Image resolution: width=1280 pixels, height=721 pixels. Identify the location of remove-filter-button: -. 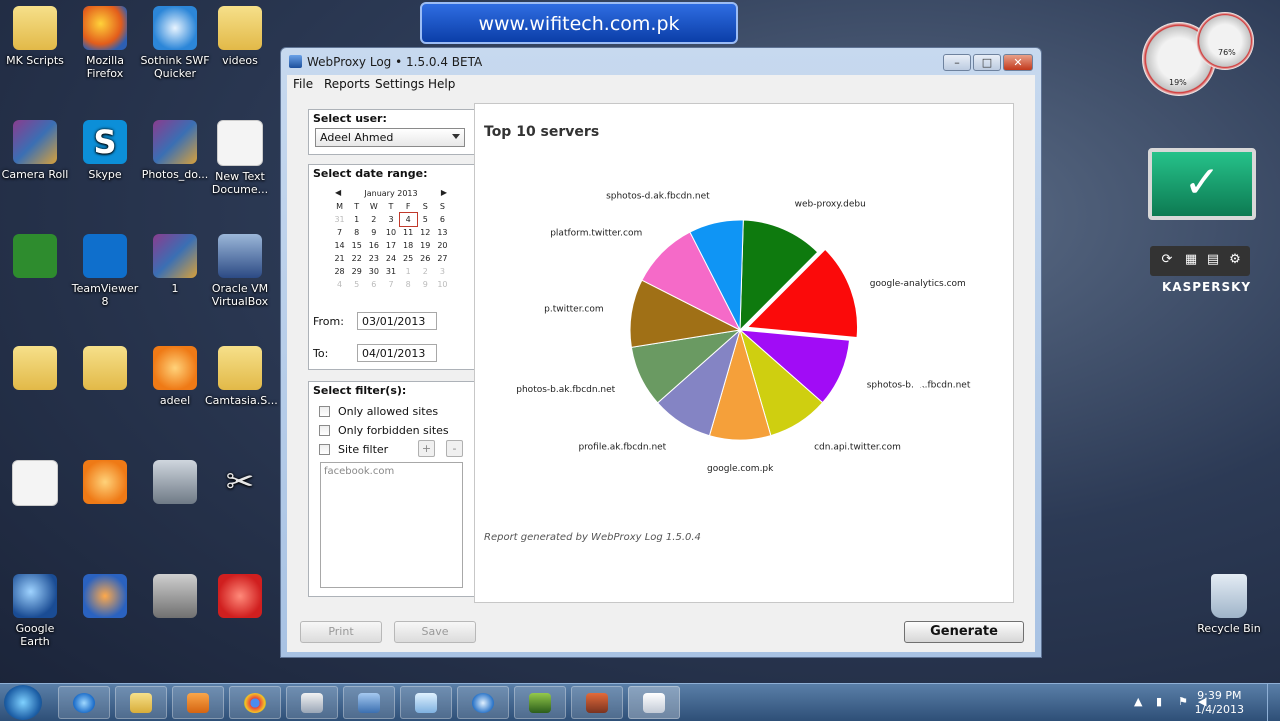
(454, 448).